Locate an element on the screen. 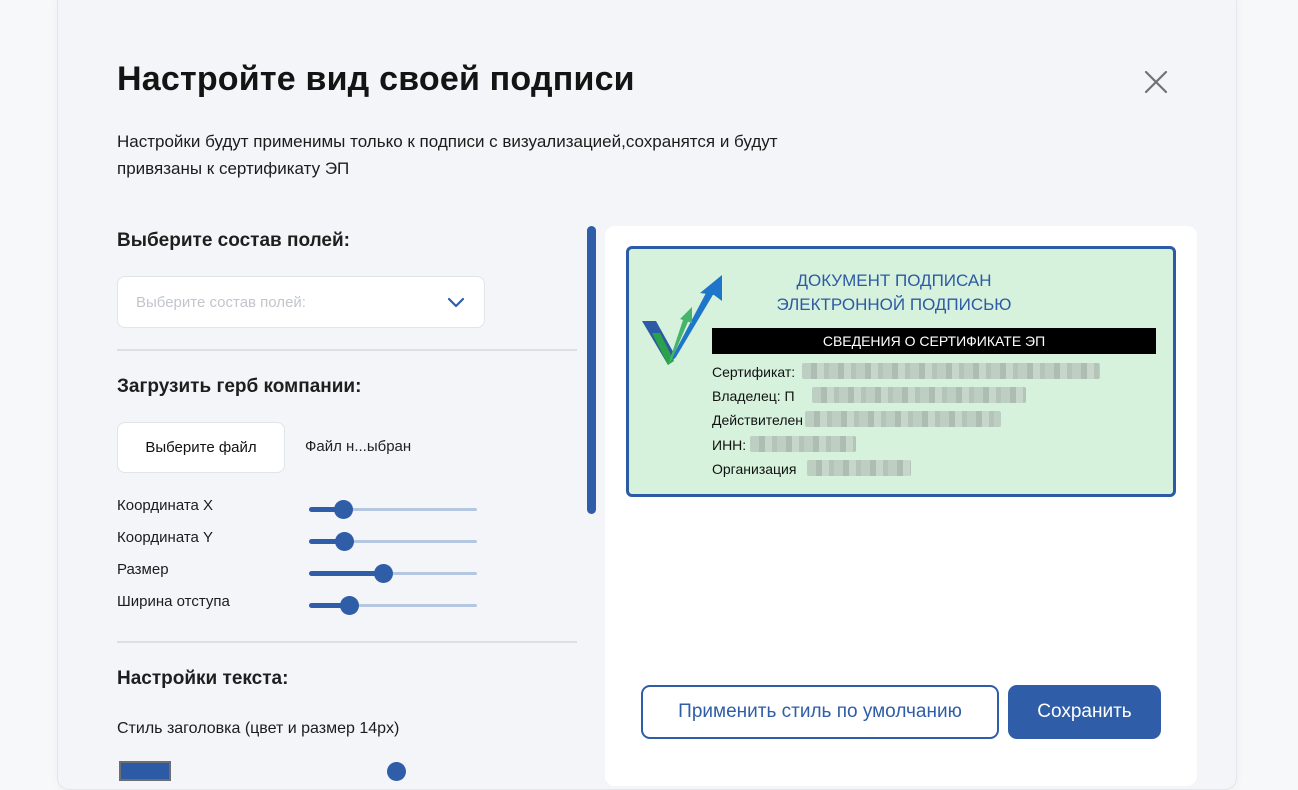 This screenshot has width=1298, height=790. apply-default-style-button: Применить стиль по умолчанию is located at coordinates (820, 712).